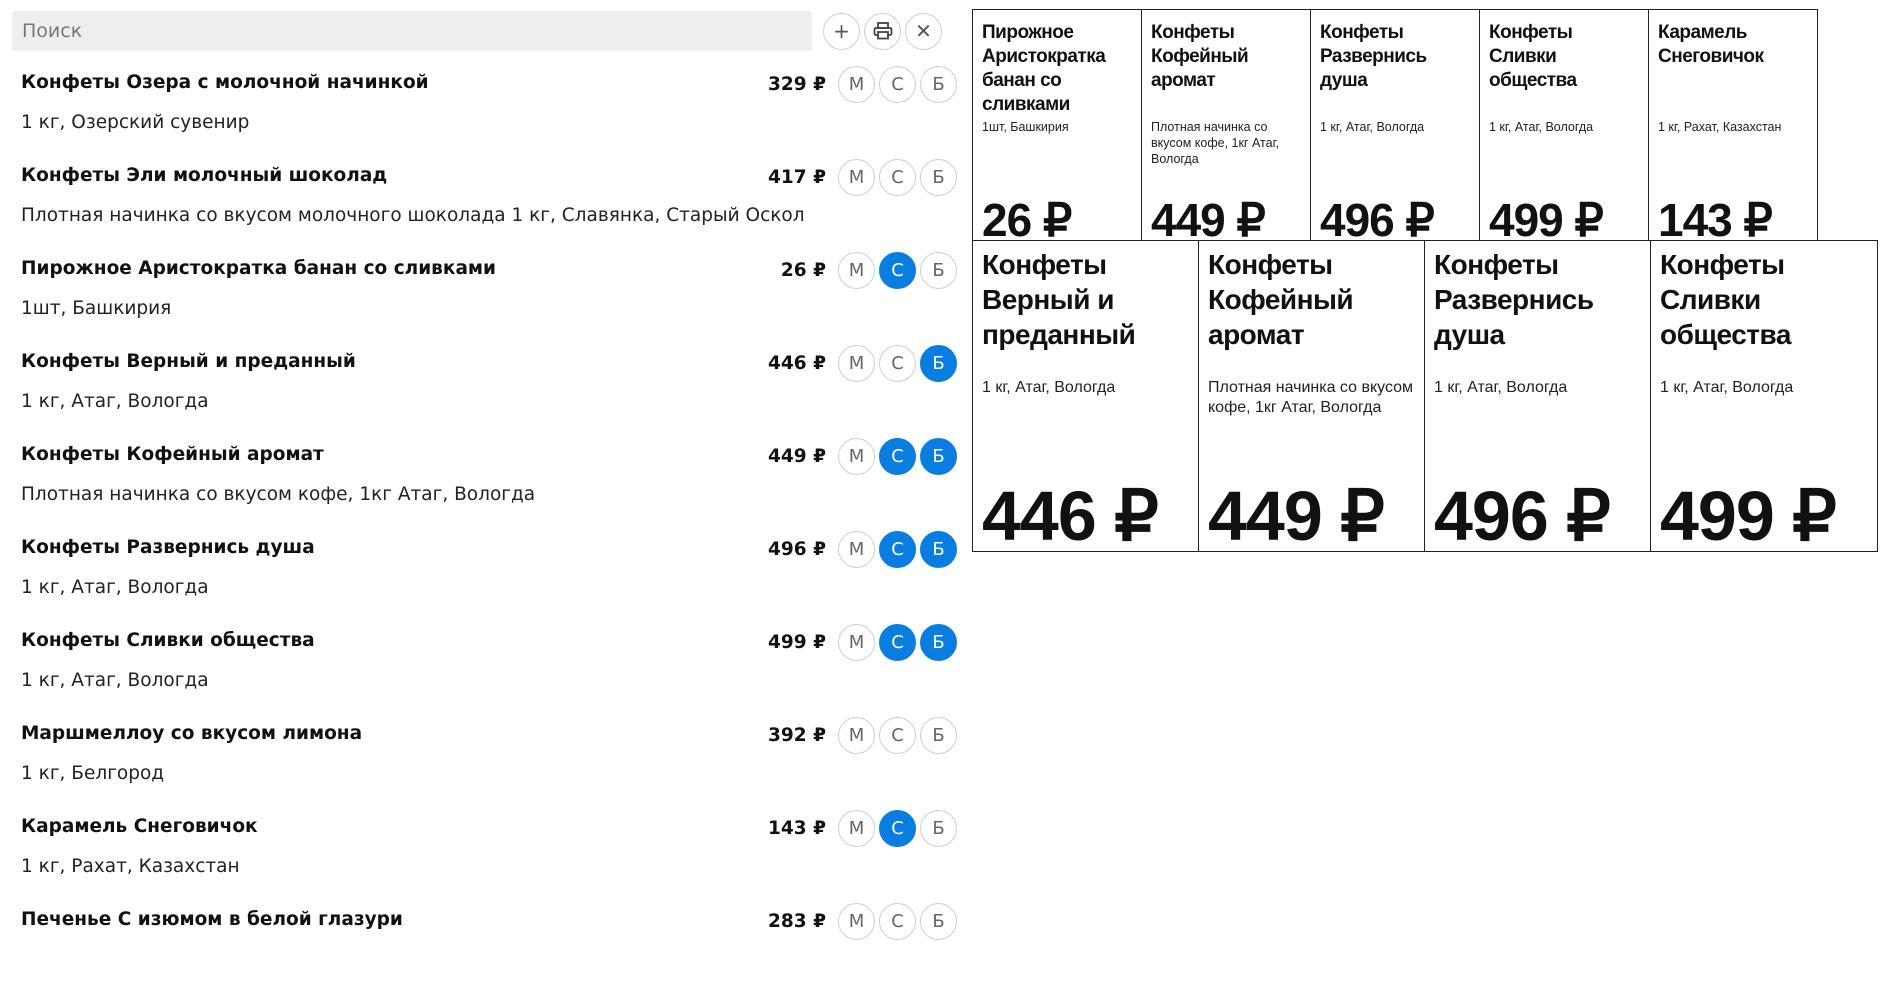 This screenshot has height=987, width=1897. Describe the element at coordinates (1025, 127) in the screenshot. I see `tag-product-description: 1шт, Башкирия` at that location.